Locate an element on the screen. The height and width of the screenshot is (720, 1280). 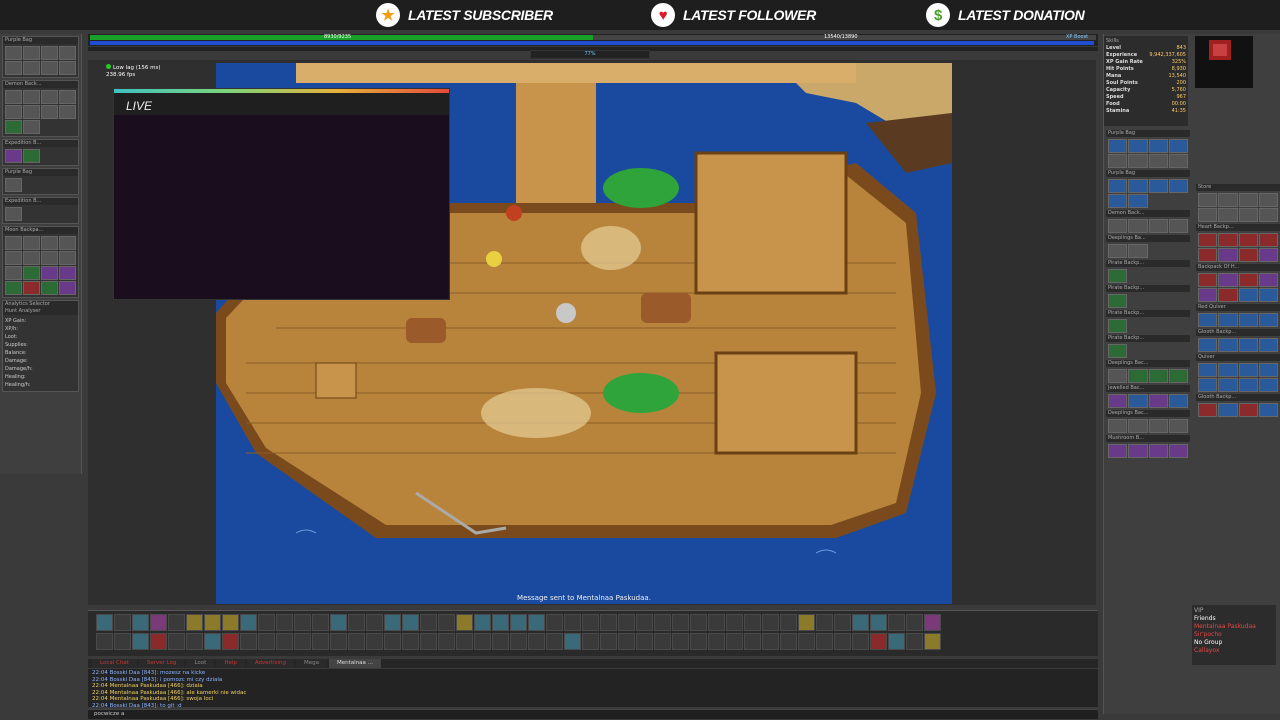
vip-friends-group: Friends is located at coordinates (1234, 619).